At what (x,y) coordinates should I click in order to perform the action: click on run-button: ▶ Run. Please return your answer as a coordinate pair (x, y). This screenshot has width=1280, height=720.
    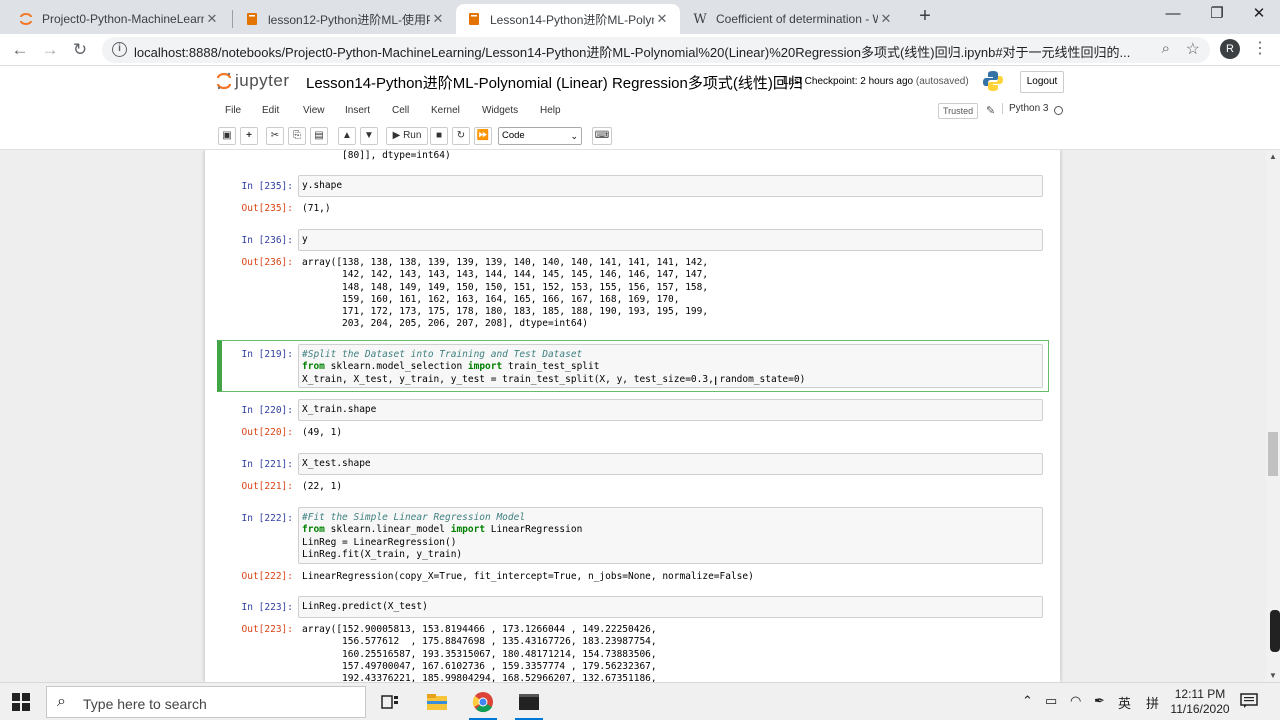
    Looking at the image, I should click on (407, 136).